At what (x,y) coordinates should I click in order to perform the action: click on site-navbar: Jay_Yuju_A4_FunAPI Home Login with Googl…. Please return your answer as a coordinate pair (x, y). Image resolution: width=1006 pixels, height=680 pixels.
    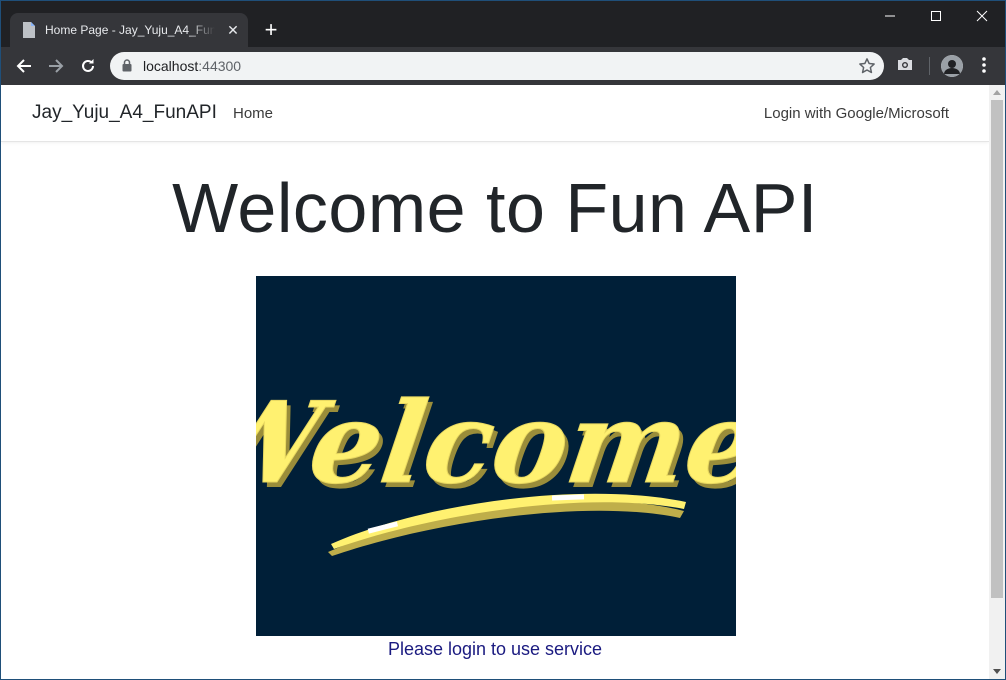
    Looking at the image, I should click on (495, 113).